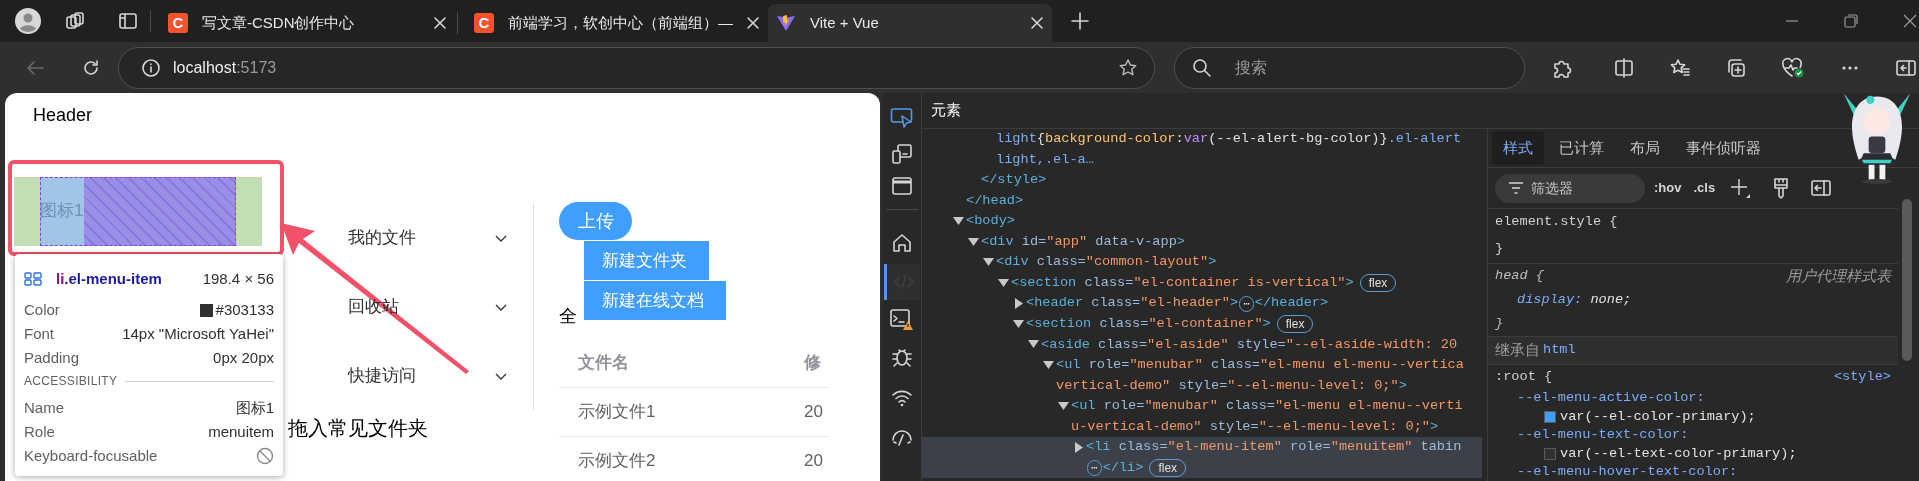 This screenshot has height=481, width=1919. I want to click on dom-node-line: ⋯ </li>, so click(1115, 468).